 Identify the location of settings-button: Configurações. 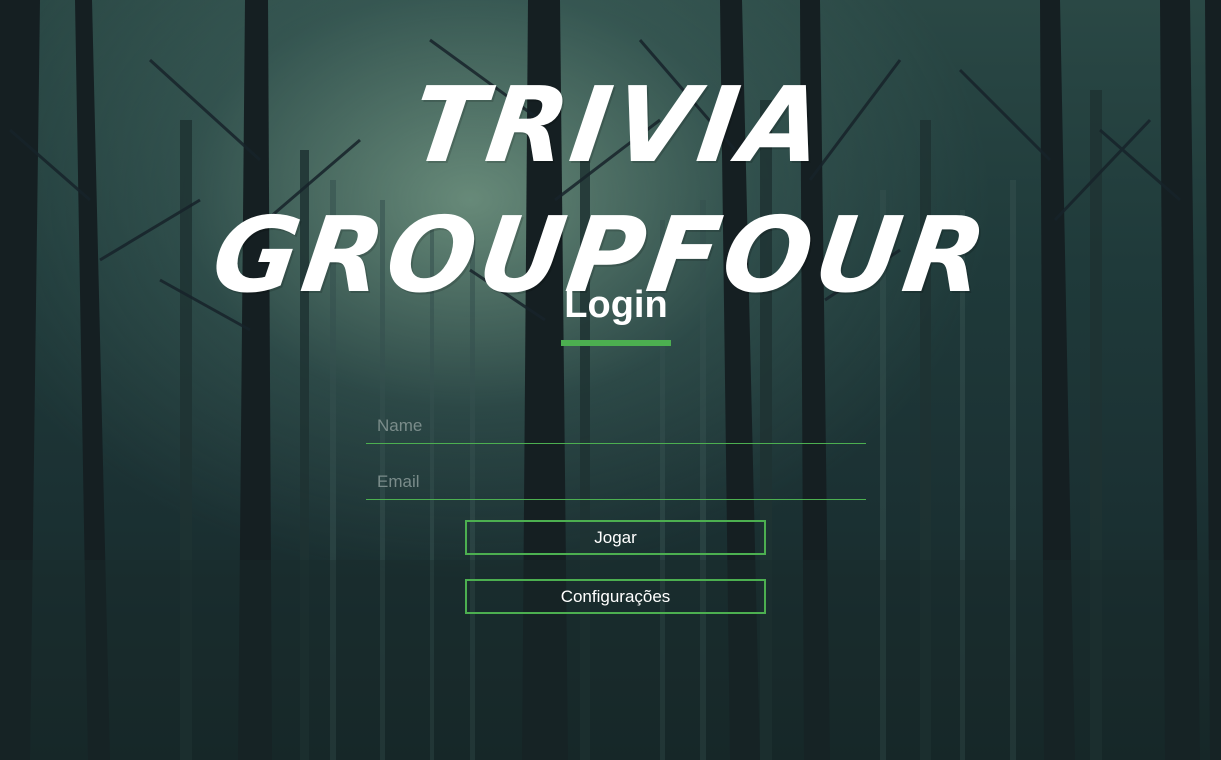
(615, 596).